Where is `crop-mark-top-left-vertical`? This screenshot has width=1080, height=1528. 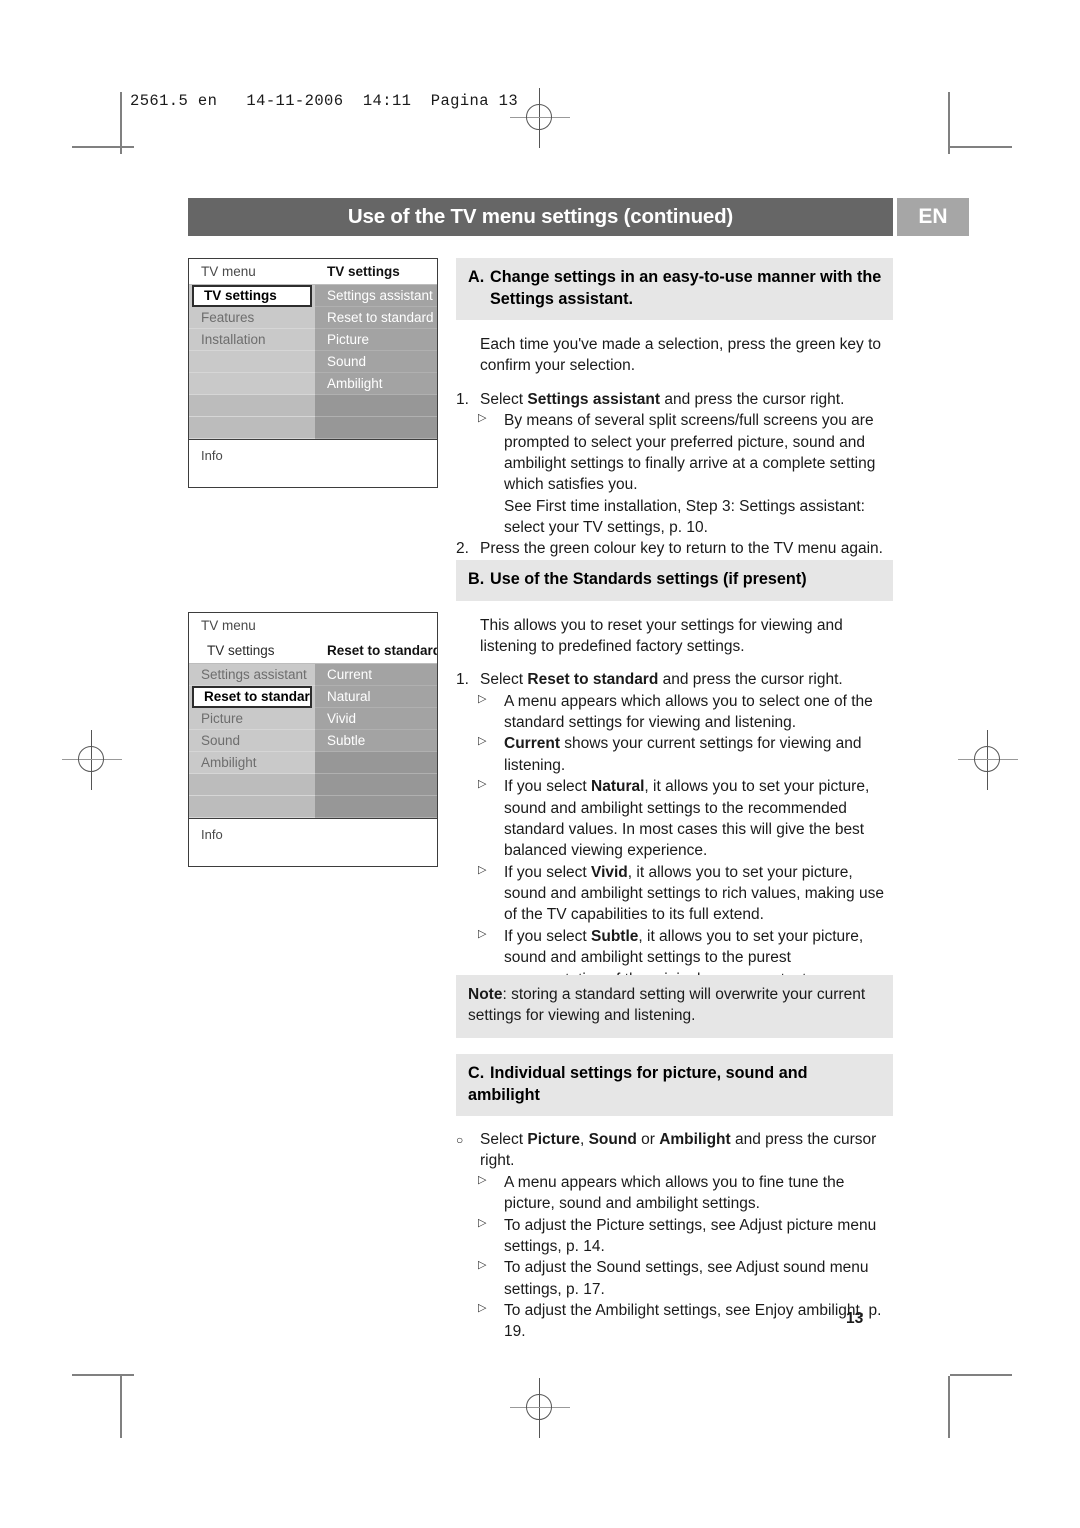
crop-mark-top-left-vertical is located at coordinates (121, 123).